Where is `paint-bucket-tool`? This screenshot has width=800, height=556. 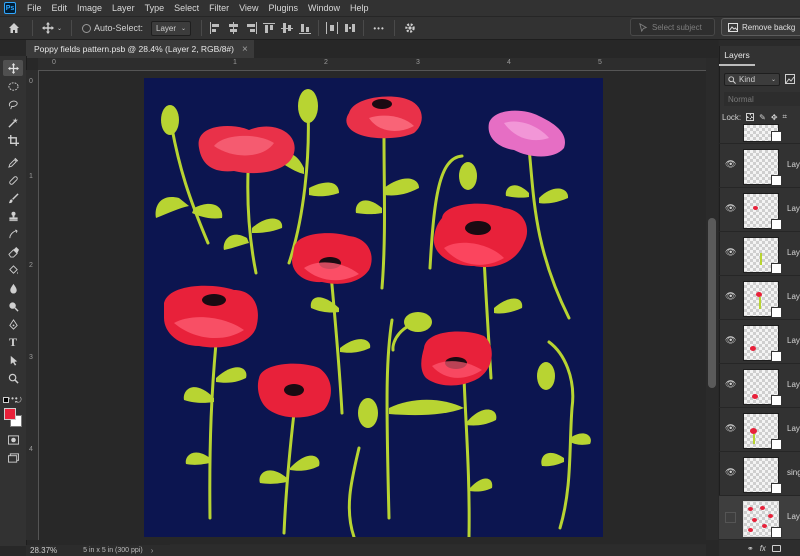 paint-bucket-tool is located at coordinates (13, 270).